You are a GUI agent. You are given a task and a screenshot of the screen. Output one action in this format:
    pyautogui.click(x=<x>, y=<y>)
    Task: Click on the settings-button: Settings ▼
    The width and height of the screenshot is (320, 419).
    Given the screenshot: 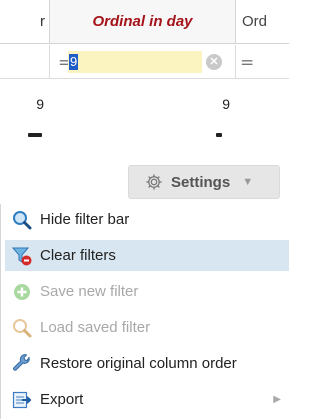 What is the action you would take?
    pyautogui.click(x=204, y=182)
    